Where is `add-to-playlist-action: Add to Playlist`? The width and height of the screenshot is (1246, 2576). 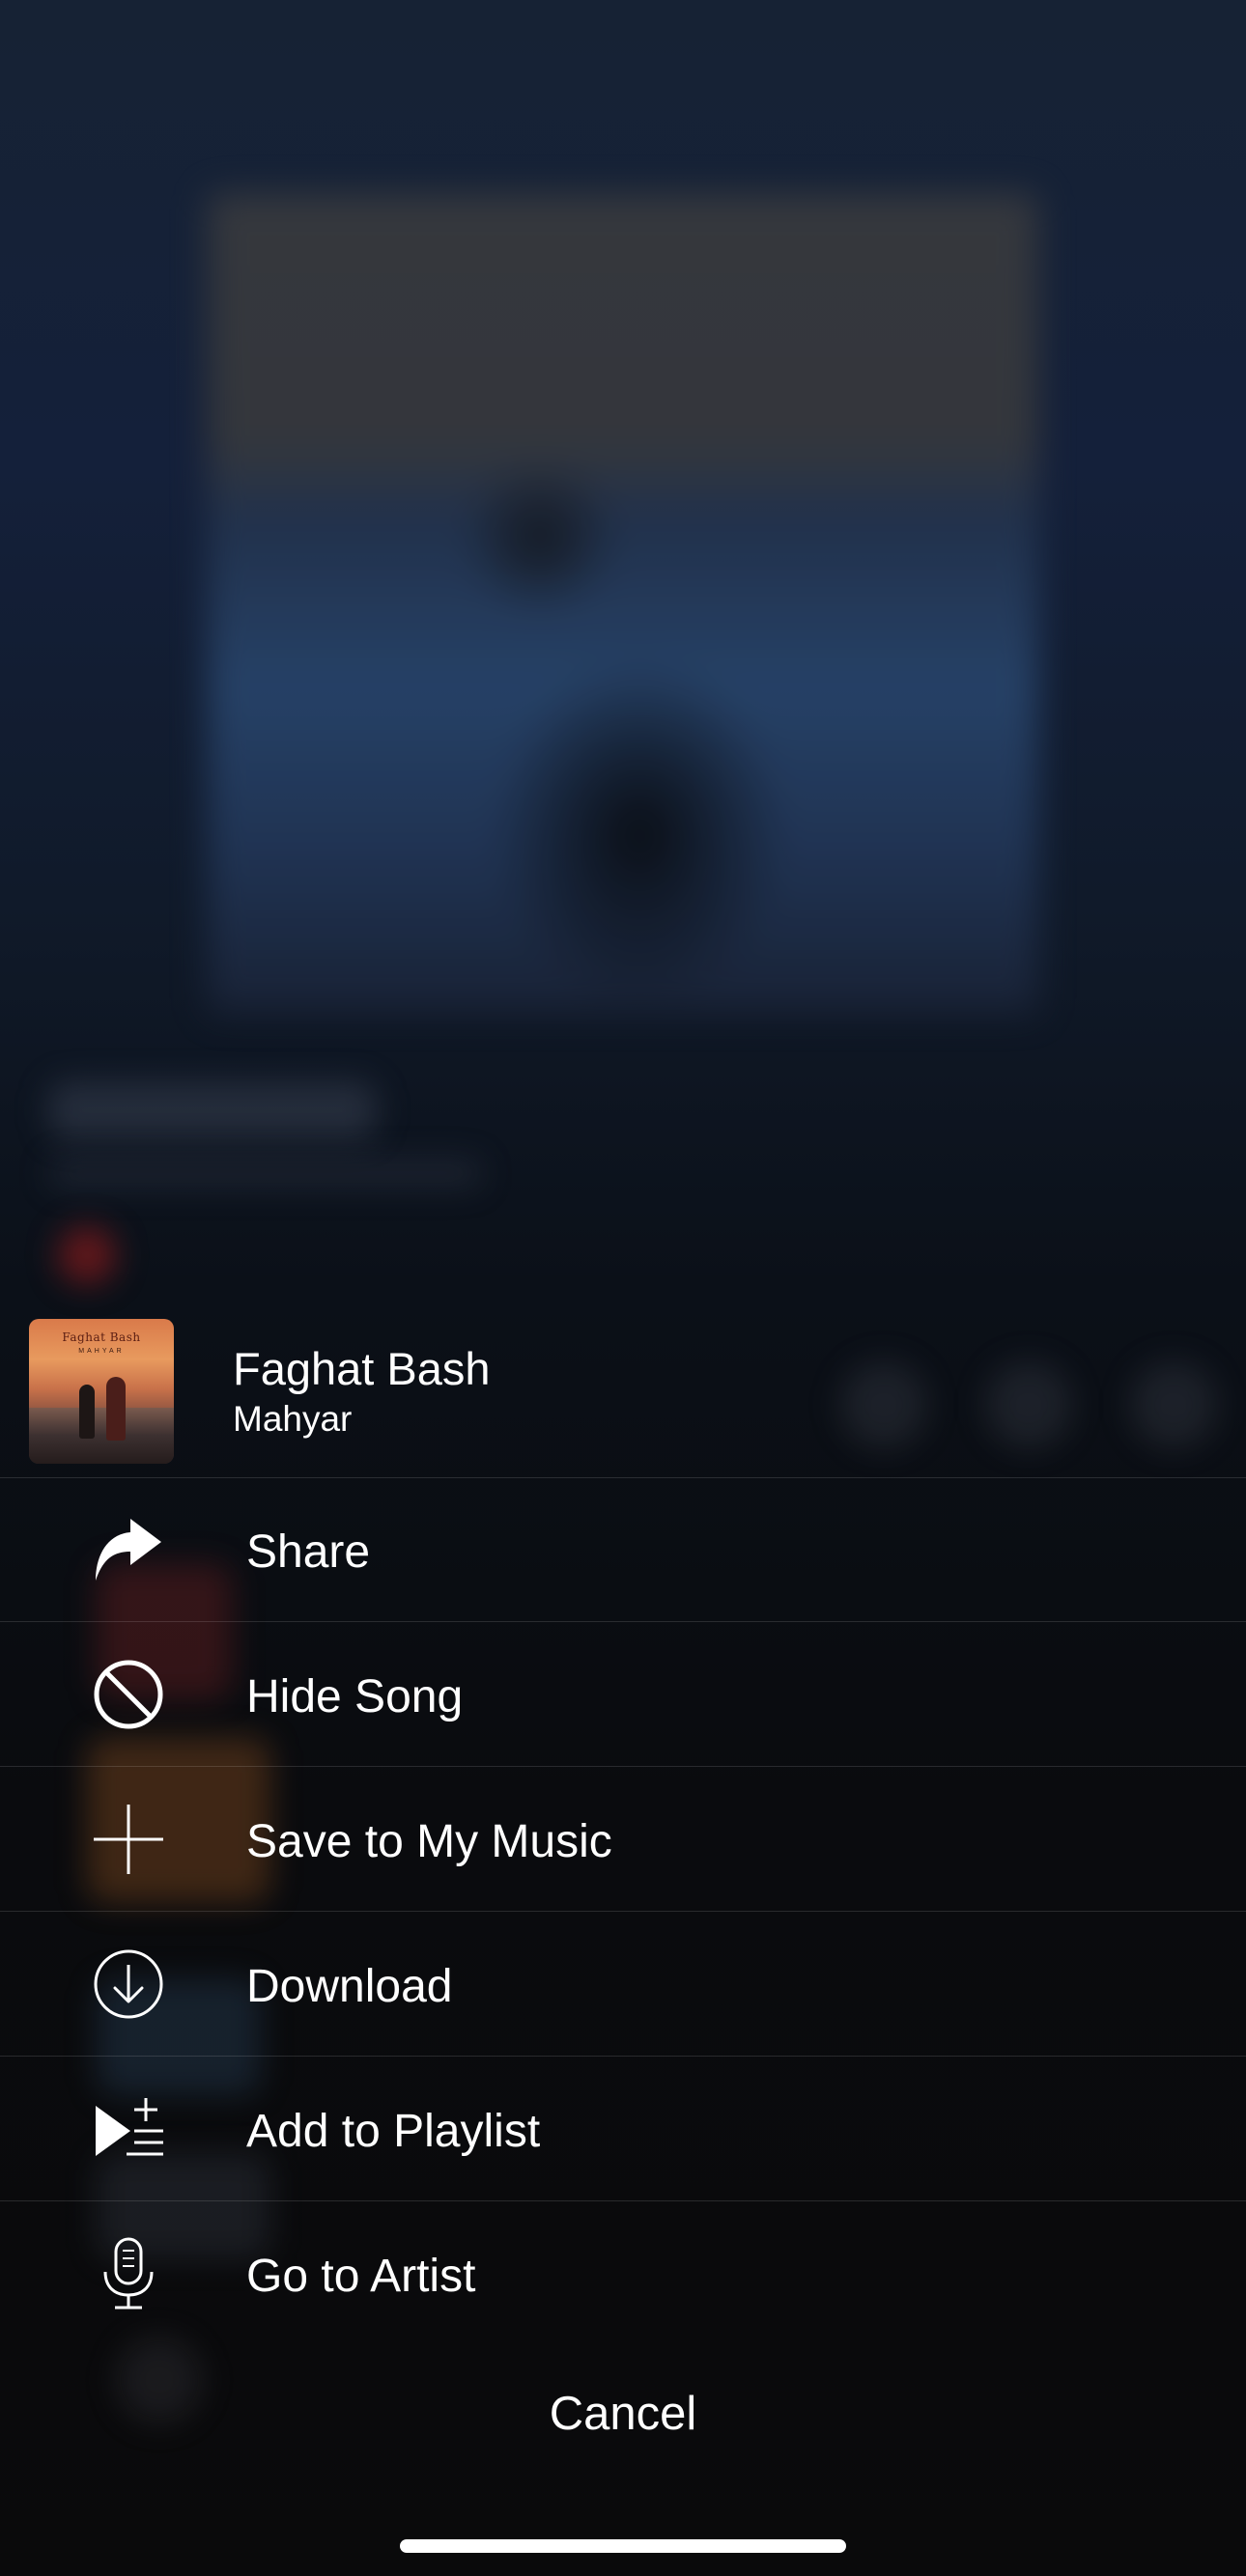 add-to-playlist-action: Add to Playlist is located at coordinates (623, 2129).